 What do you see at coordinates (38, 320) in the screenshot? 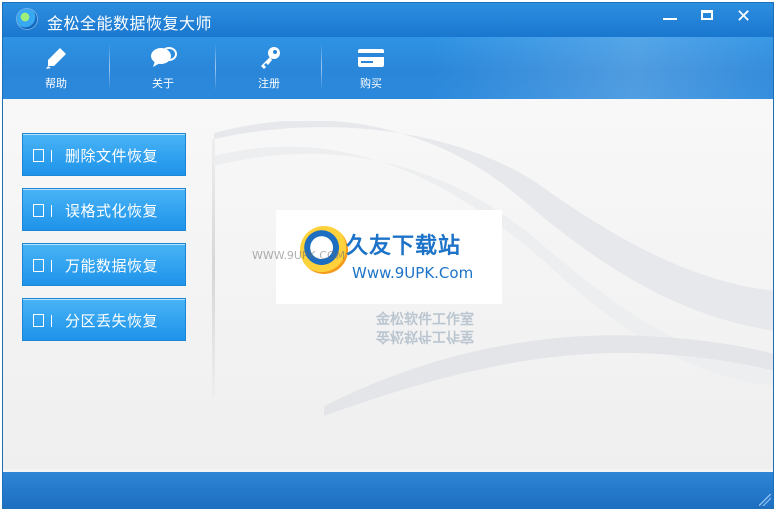
I see `partition-icon` at bounding box center [38, 320].